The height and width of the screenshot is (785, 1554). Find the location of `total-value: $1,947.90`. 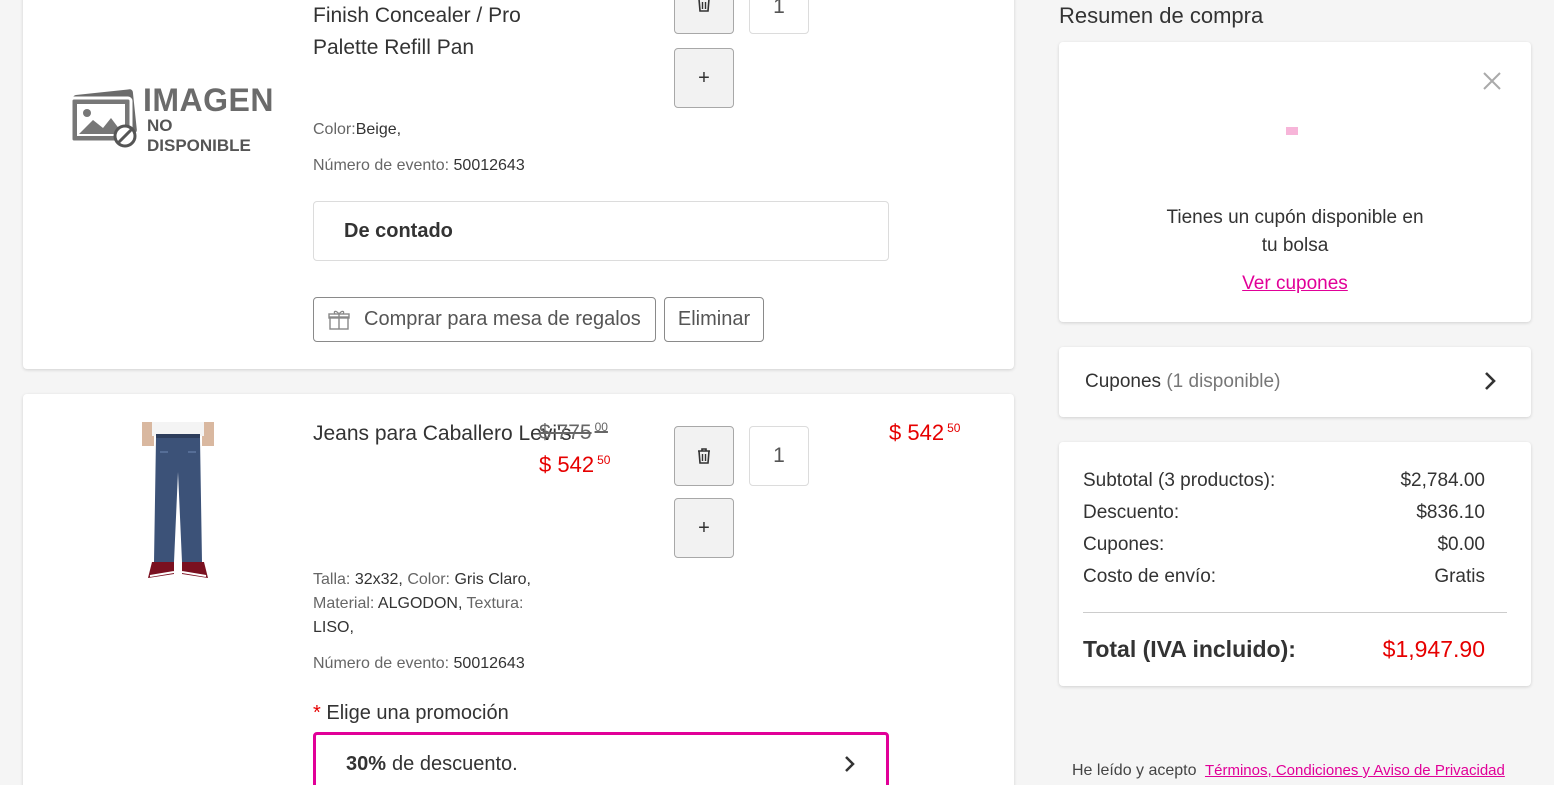

total-value: $1,947.90 is located at coordinates (1433, 649).